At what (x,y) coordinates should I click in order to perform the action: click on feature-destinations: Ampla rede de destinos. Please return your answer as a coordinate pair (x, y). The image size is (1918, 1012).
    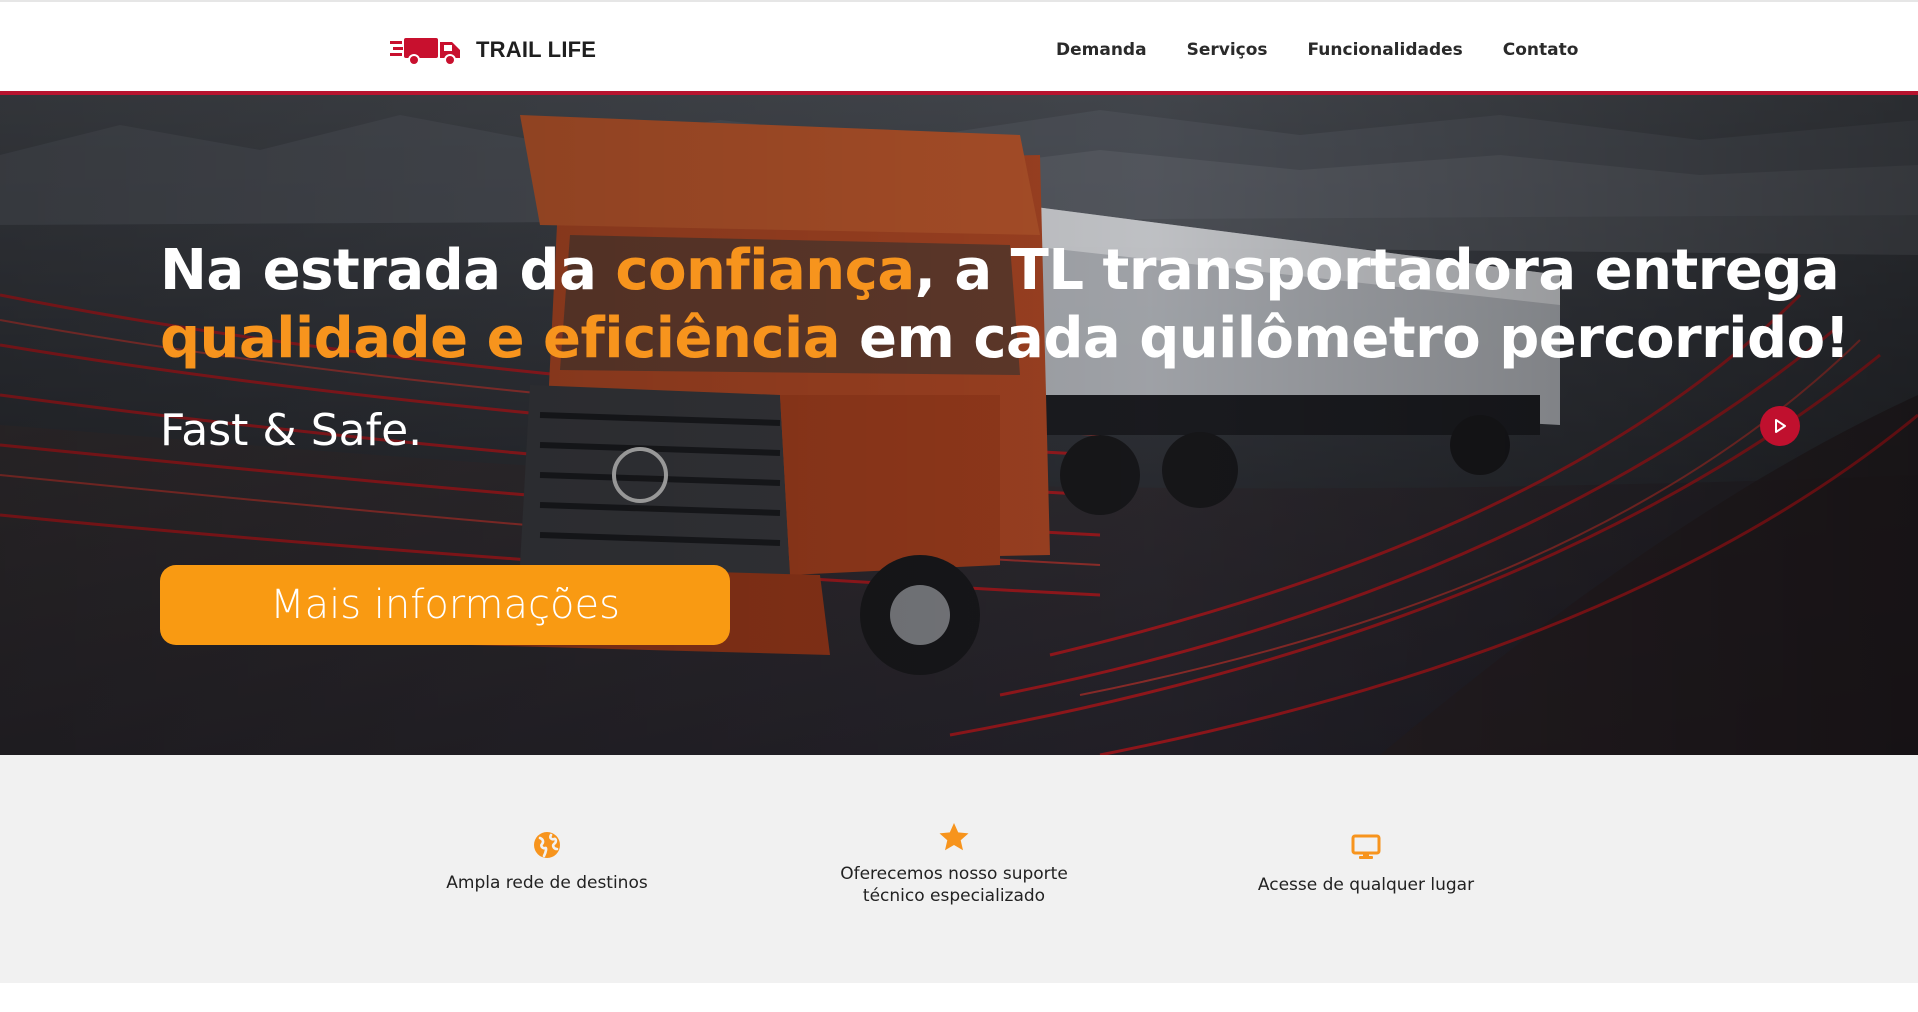
    Looking at the image, I should click on (547, 824).